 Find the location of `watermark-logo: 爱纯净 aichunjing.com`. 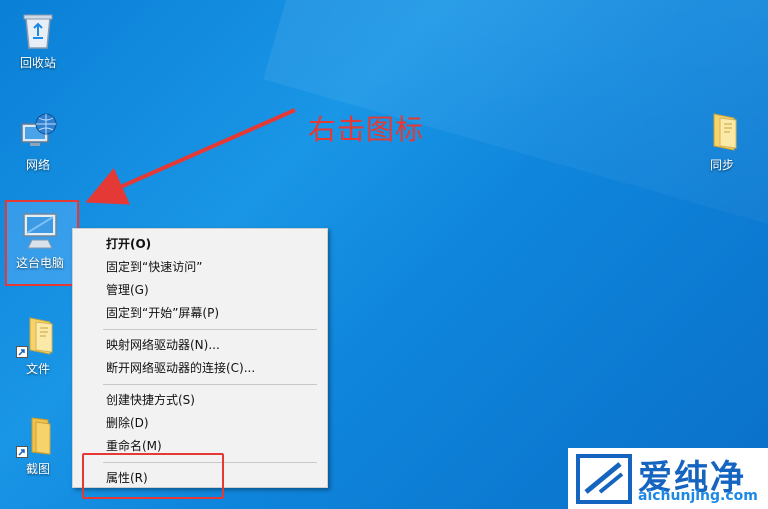

watermark-logo: 爱纯净 aichunjing.com is located at coordinates (668, 478).